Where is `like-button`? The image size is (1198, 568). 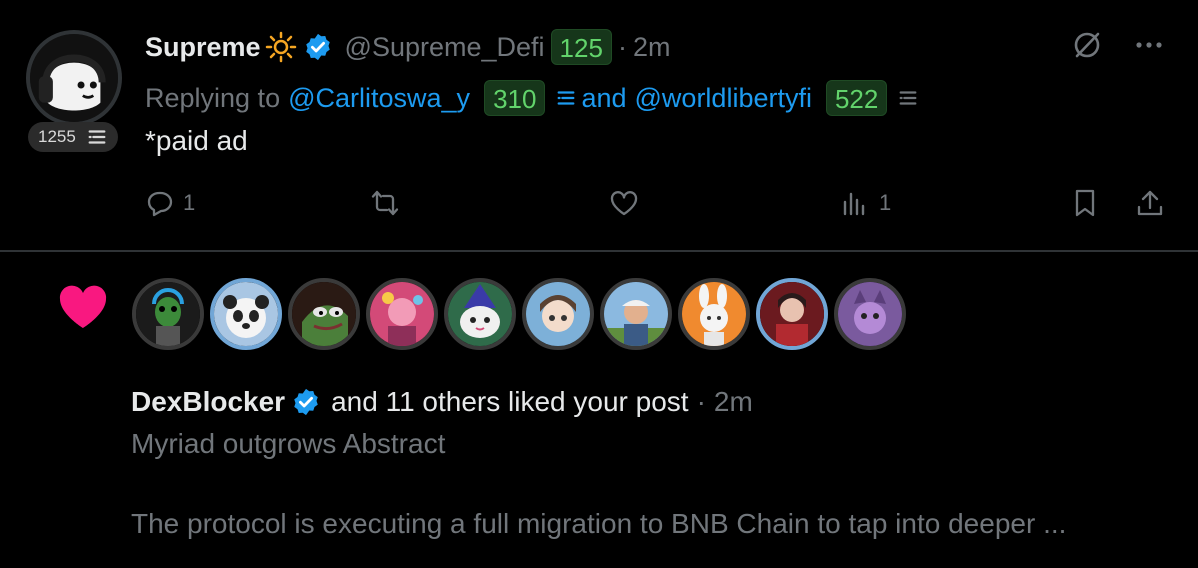
like-button is located at coordinates (624, 203).